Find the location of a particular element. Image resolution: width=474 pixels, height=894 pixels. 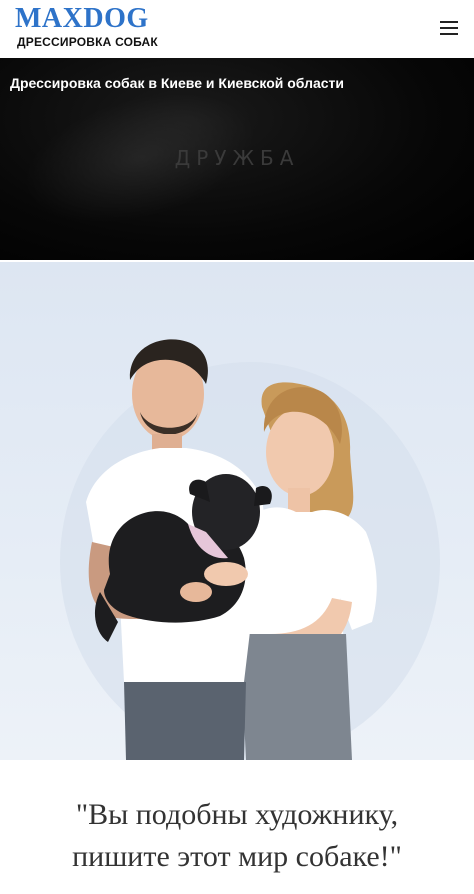

quote-line-1: "Вы подобны художнику, is located at coordinates (237, 814).